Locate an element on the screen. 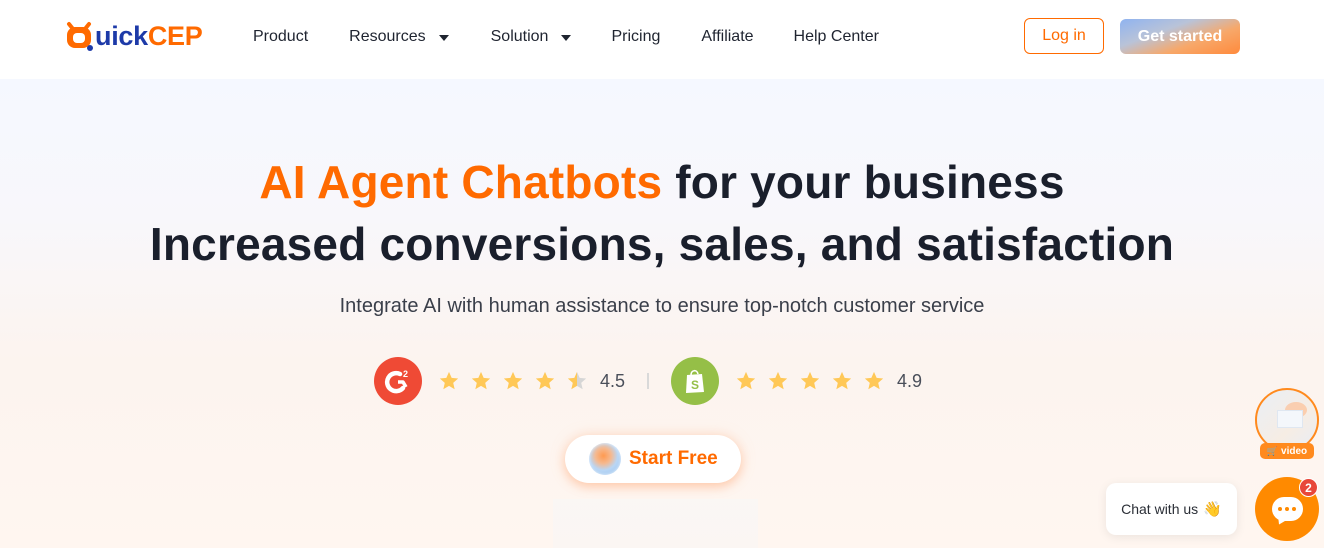 This screenshot has width=1324, height=548. nav-label: Product is located at coordinates (281, 36).